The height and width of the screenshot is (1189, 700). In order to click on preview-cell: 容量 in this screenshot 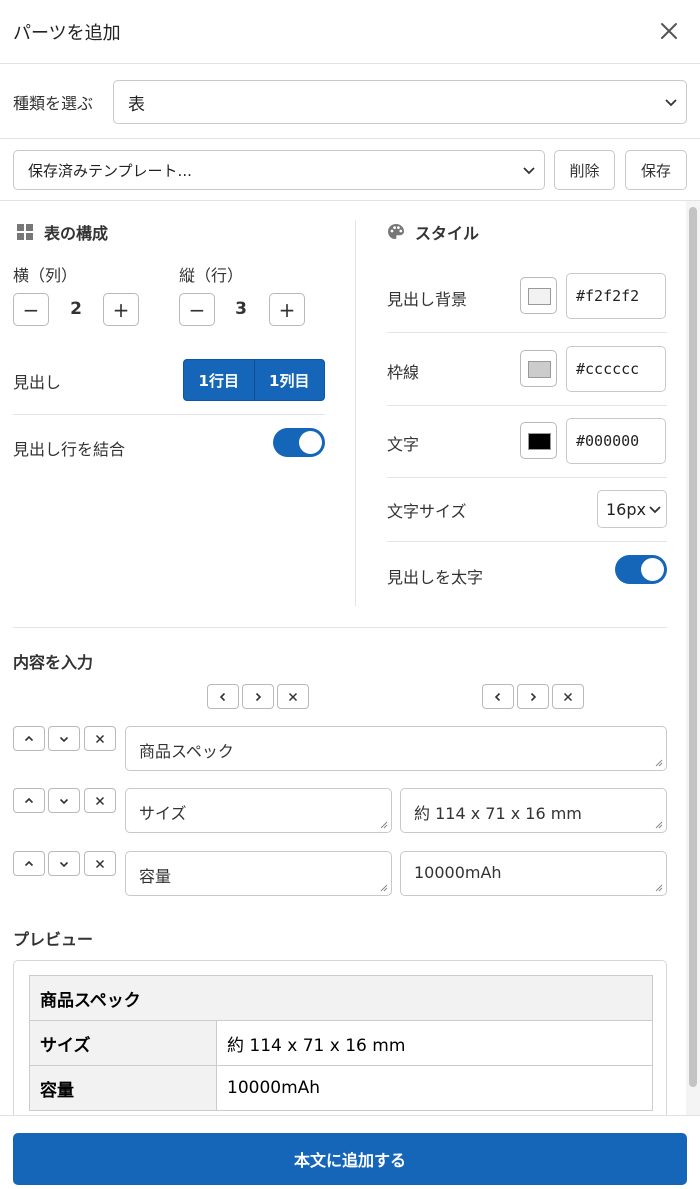, I will do `click(123, 1088)`.